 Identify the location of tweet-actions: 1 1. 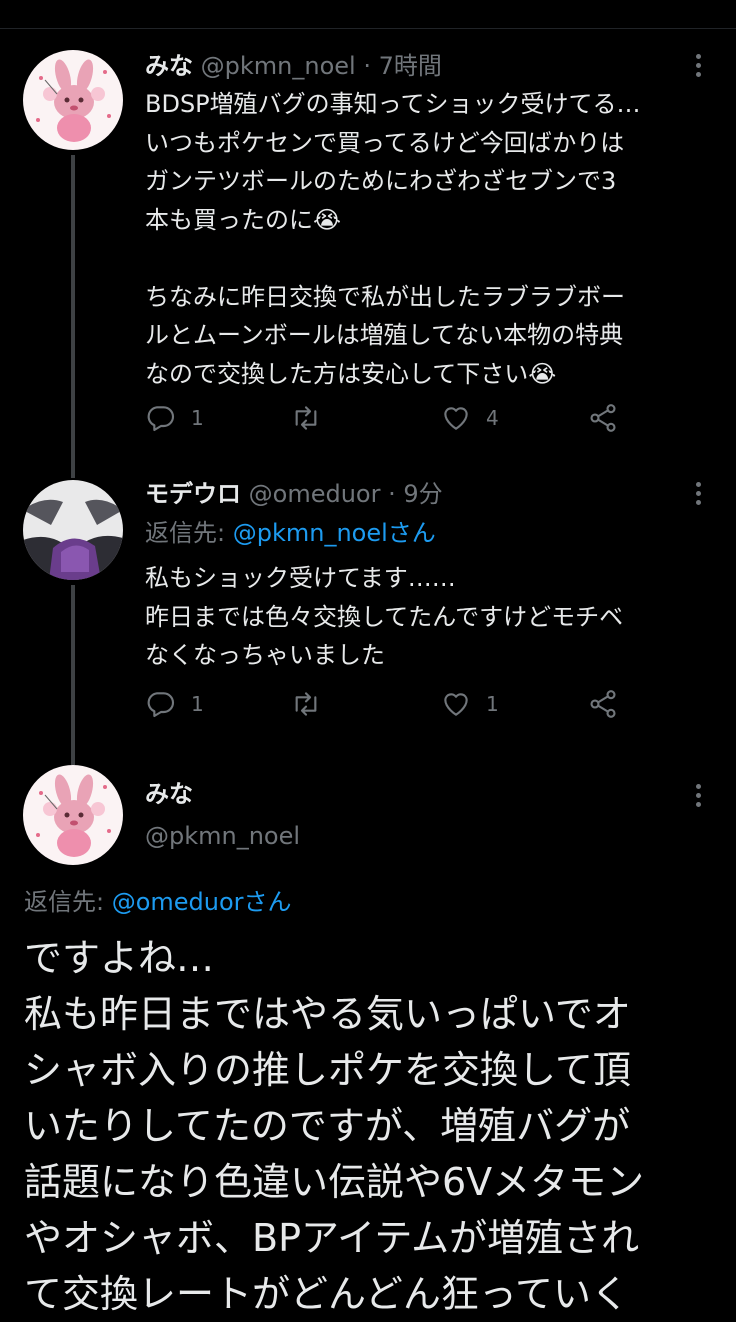
(385, 704).